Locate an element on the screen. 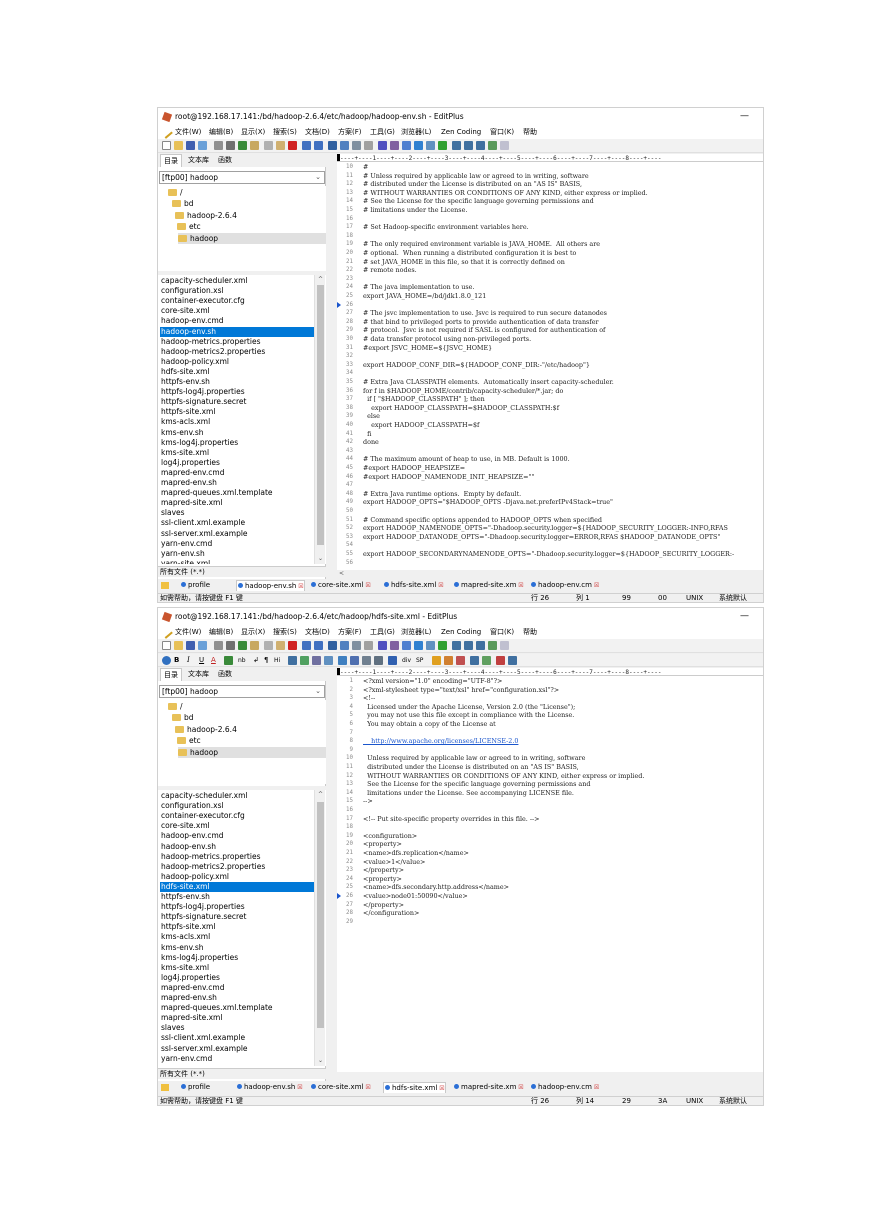 Image resolution: width=869 pixels, height=1228 pixels. tree-node-etc: etc is located at coordinates (189, 740).